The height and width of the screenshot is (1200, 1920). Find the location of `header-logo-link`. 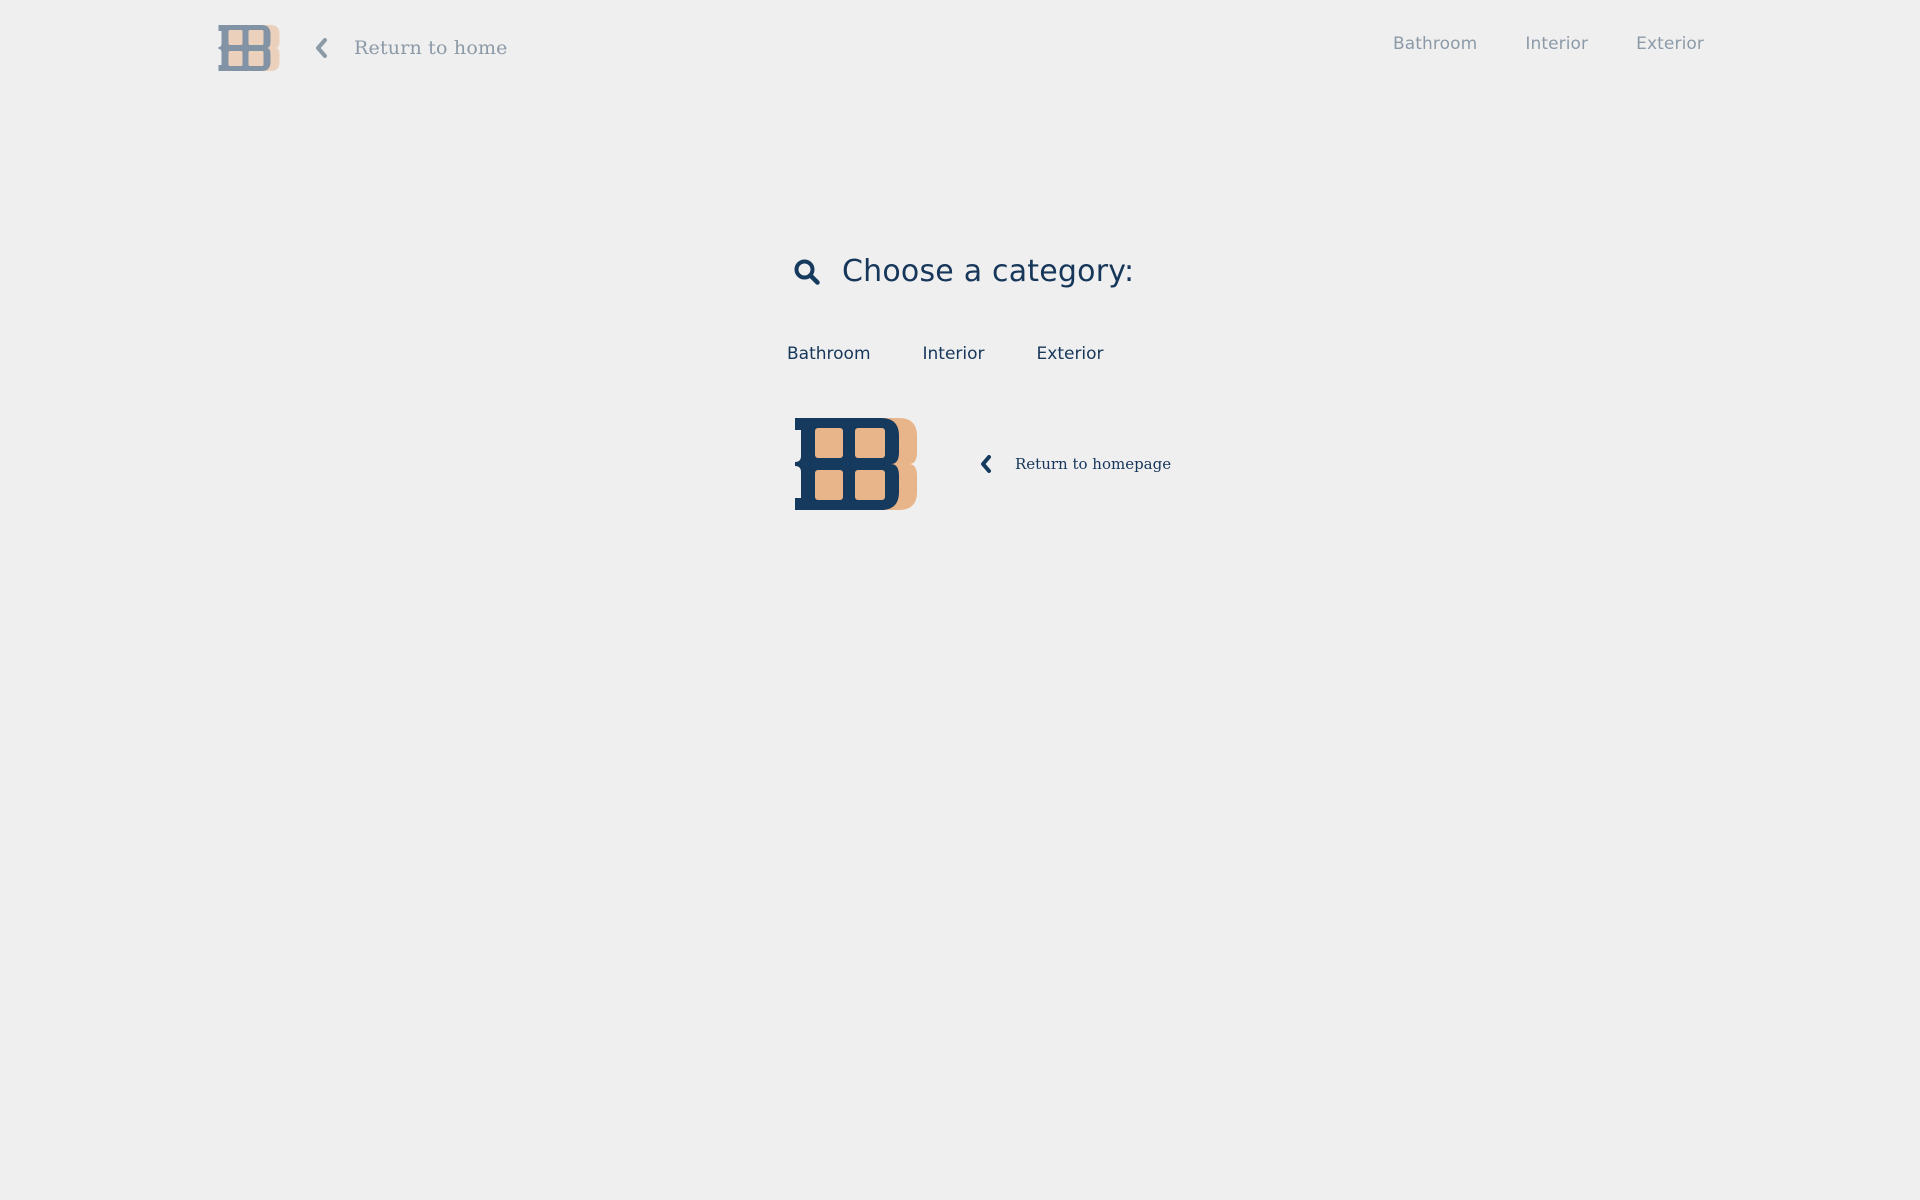

header-logo-link is located at coordinates (249, 48).